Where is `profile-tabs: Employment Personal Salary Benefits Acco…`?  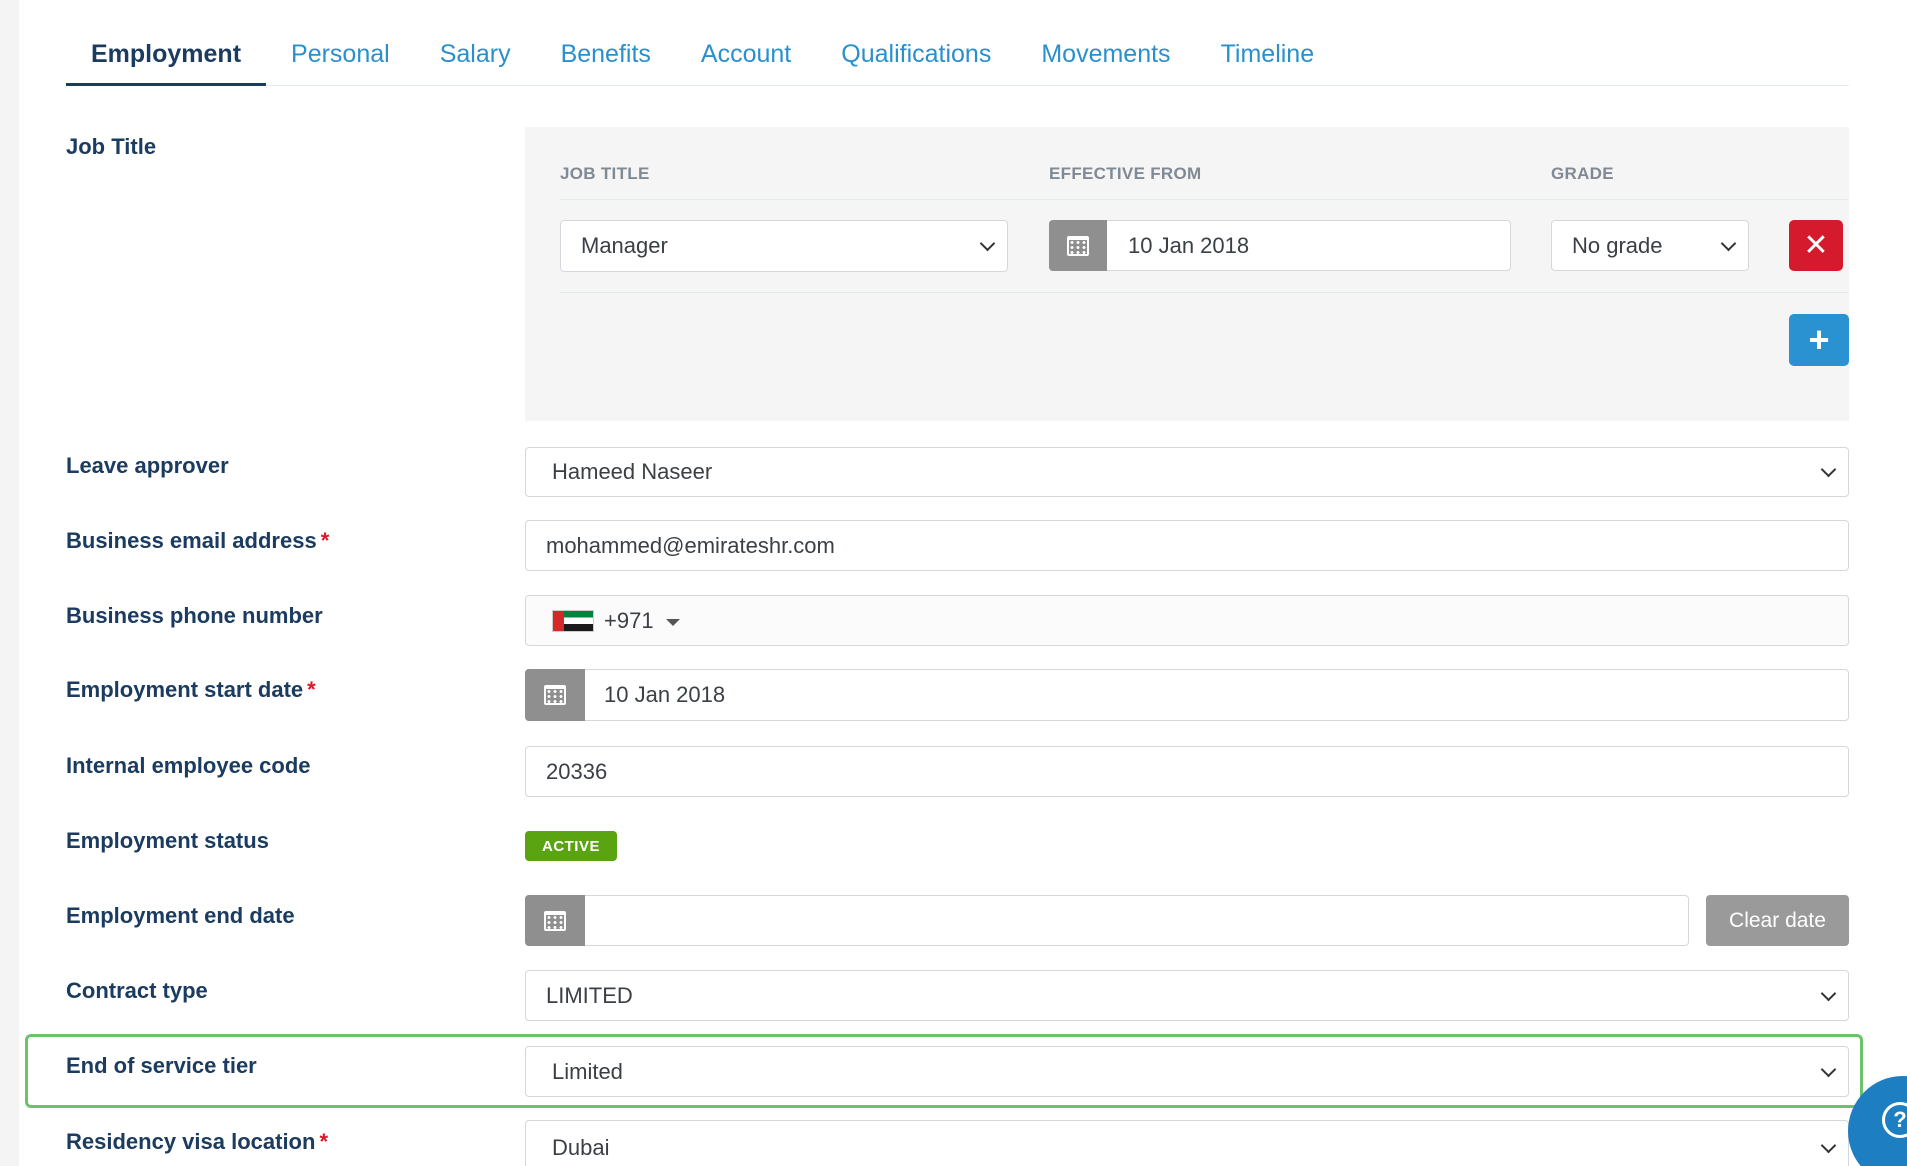
profile-tabs: Employment Personal Salary Benefits Acco… is located at coordinates (957, 58).